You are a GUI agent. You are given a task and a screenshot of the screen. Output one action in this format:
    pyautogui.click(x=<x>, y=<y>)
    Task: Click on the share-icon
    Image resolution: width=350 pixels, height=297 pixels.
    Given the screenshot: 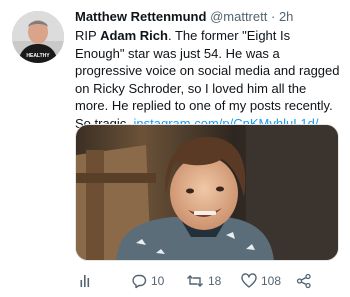 What is the action you would take?
    pyautogui.click(x=304, y=281)
    